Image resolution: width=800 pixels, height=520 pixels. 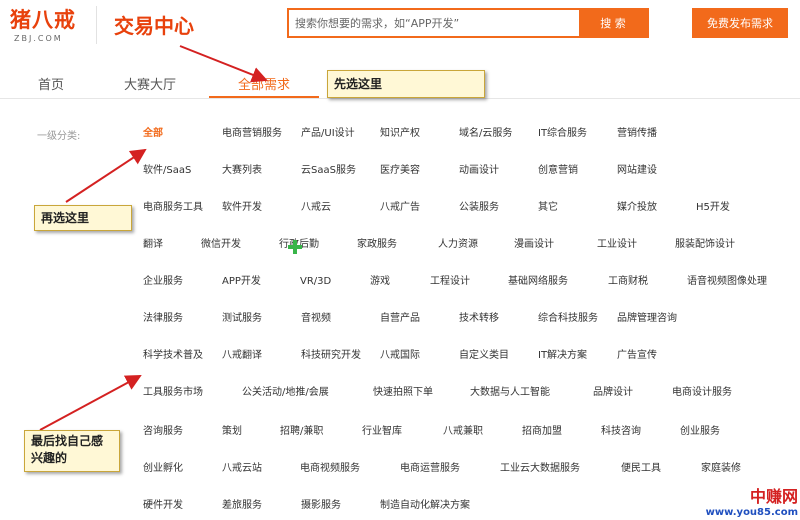 What do you see at coordinates (751, 512) in the screenshot?
I see `watermark-url: www.you85.com` at bounding box center [751, 512].